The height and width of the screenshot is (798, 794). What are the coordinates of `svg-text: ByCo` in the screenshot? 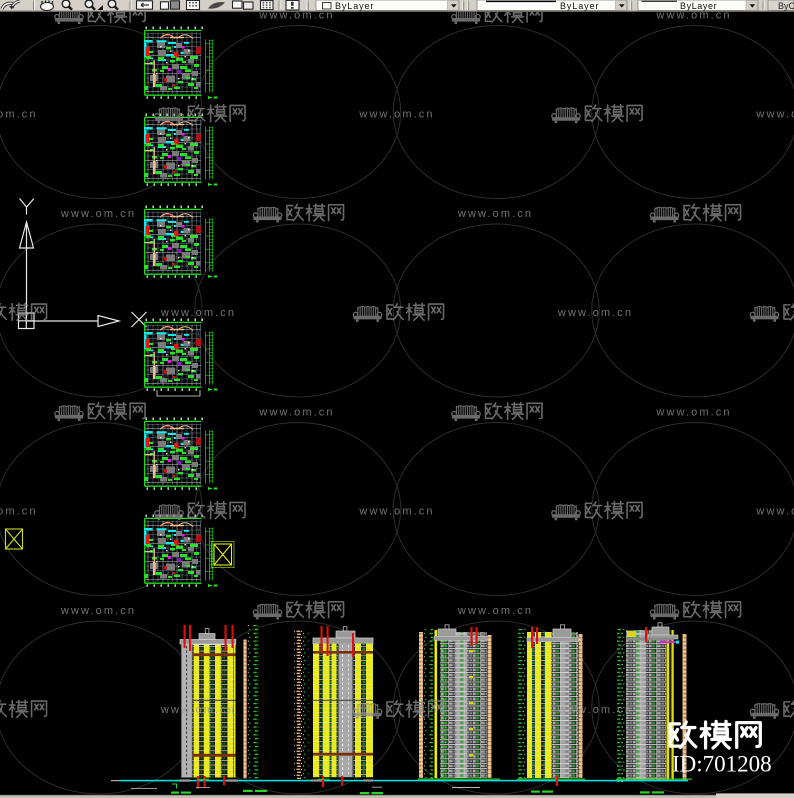 It's located at (786, 6).